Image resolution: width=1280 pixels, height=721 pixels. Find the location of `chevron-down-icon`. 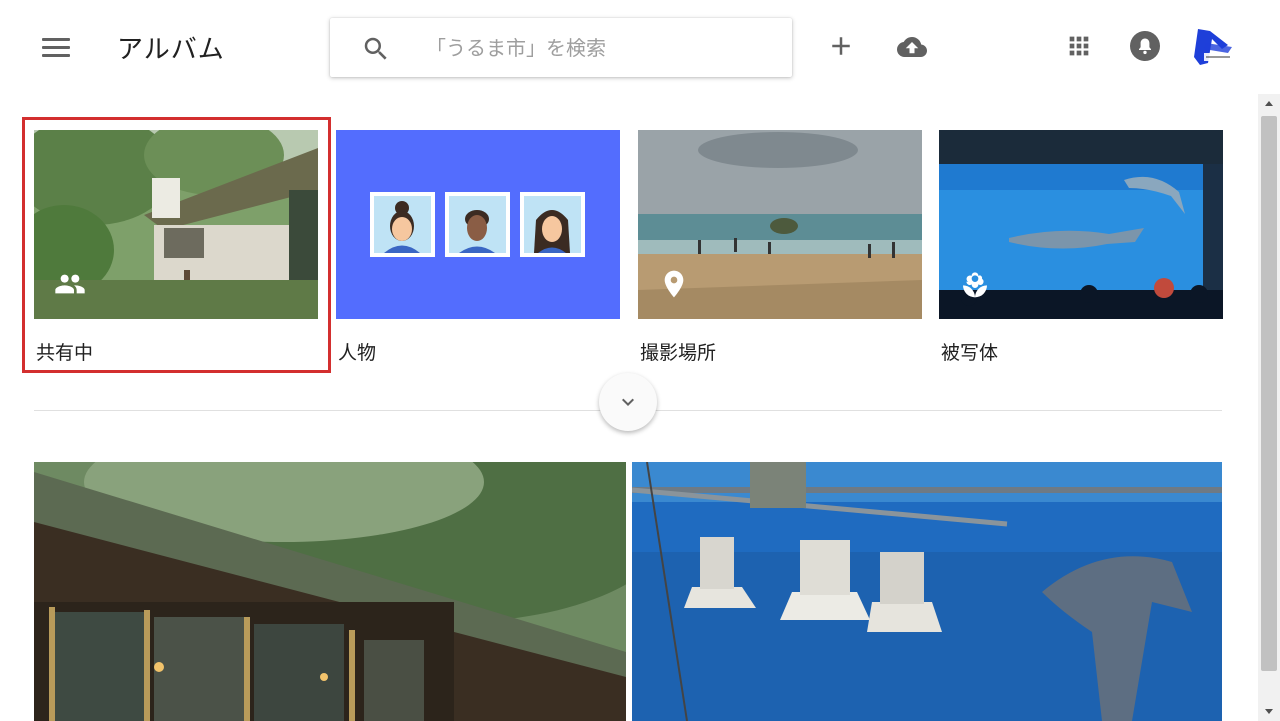

chevron-down-icon is located at coordinates (628, 402).